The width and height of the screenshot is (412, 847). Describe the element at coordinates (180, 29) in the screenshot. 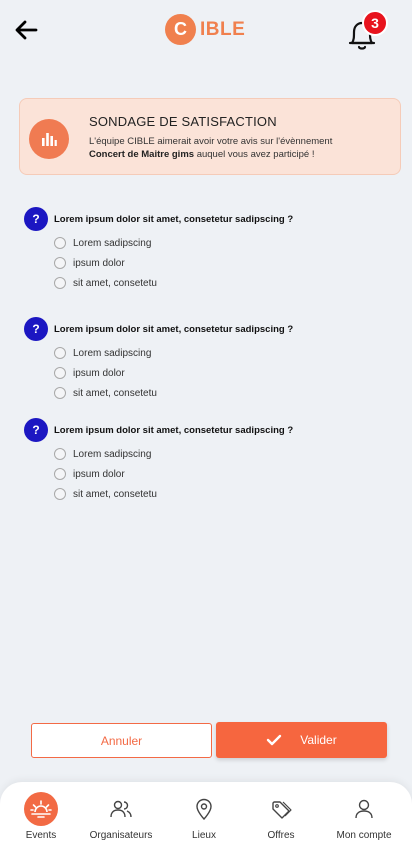

I see `logo-letter: C` at that location.